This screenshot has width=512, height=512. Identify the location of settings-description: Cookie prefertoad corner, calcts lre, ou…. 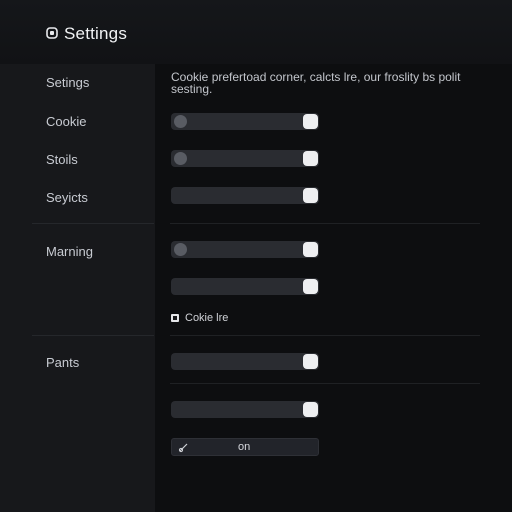
(316, 83).